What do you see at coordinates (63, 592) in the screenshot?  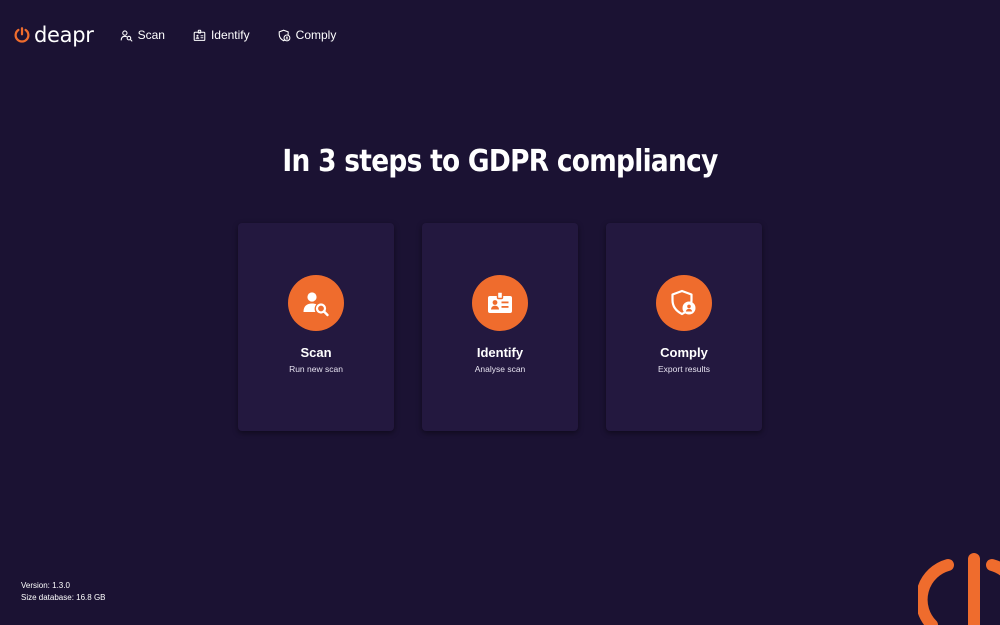 I see `app-info: Version: 1.3.0 Size database: 16.8 GB` at bounding box center [63, 592].